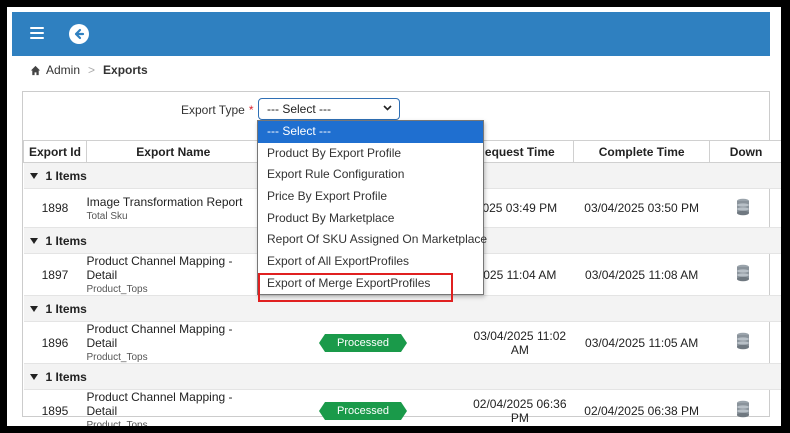  Describe the element at coordinates (164, 201) in the screenshot. I see `export-name: Image Transformation Report` at that location.